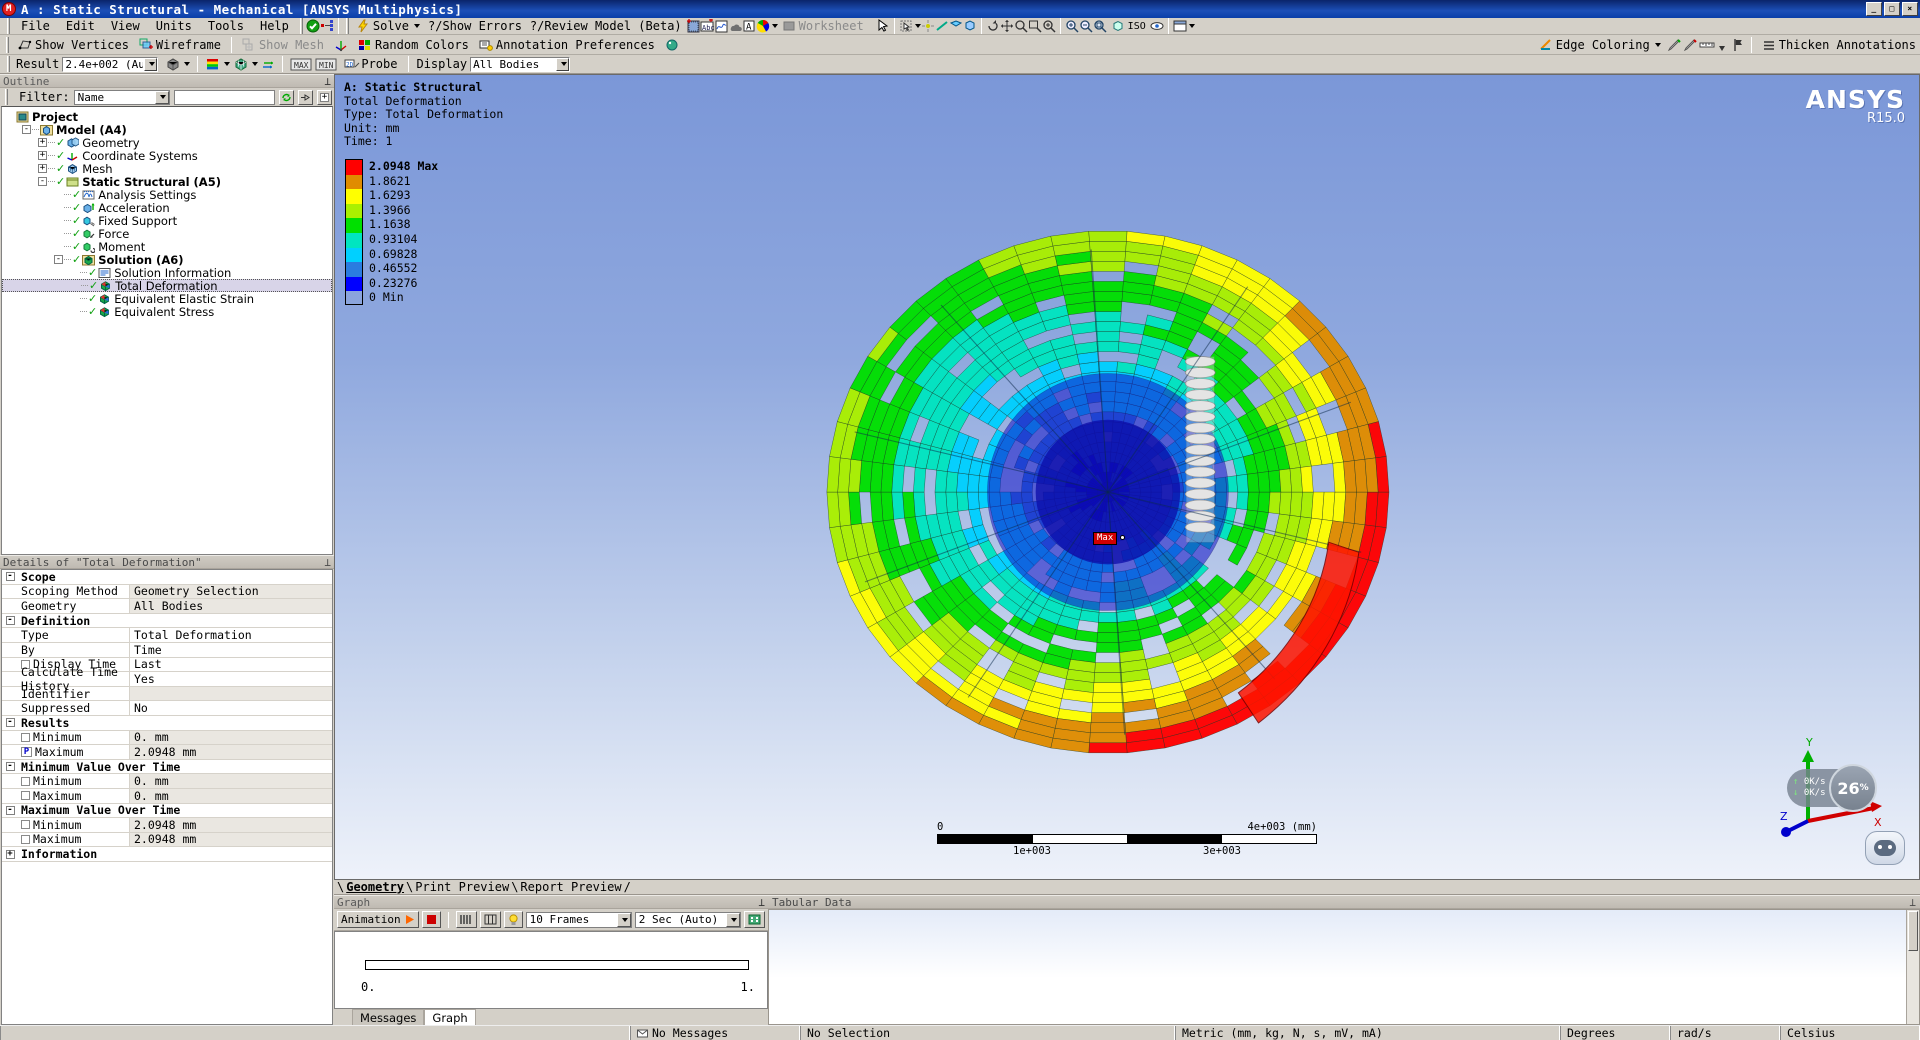 The height and width of the screenshot is (1040, 1920). What do you see at coordinates (167, 312) in the screenshot?
I see `tree-item-equivalent-stress: ✓ Equivalent Stress` at bounding box center [167, 312].